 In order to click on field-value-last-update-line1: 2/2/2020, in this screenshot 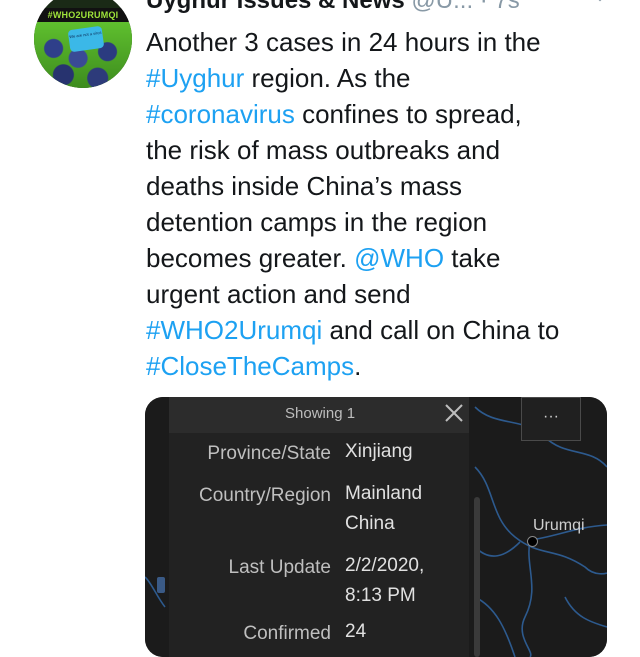, I will do `click(385, 565)`.